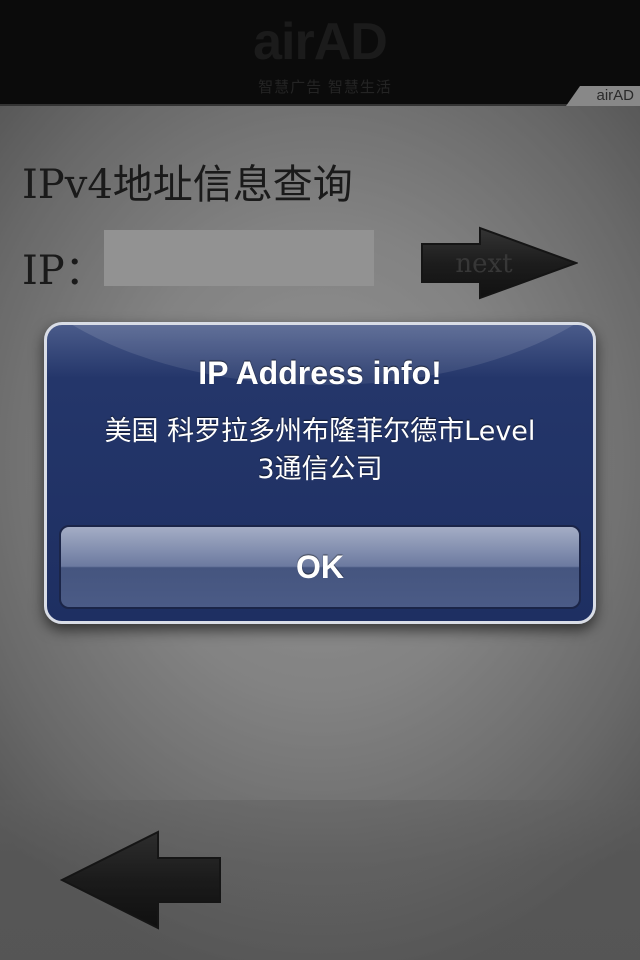  I want to click on ok-button: OK, so click(320, 567).